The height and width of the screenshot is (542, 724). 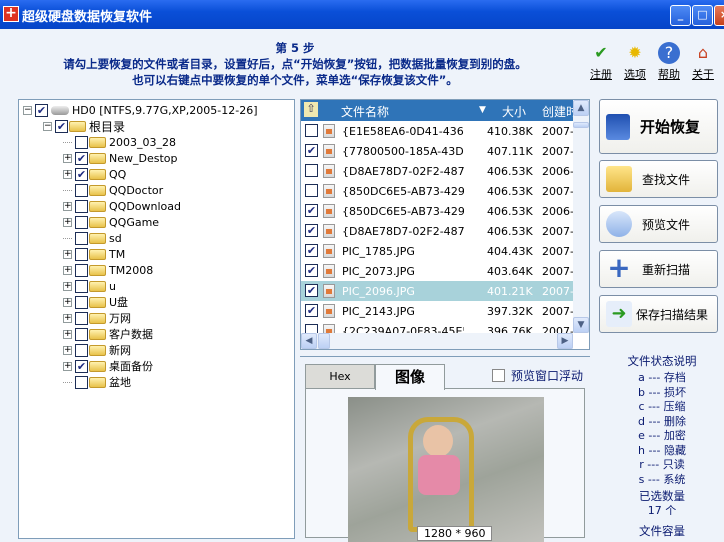 What do you see at coordinates (557, 111) in the screenshot?
I see `column-created: 创建时` at bounding box center [557, 111].